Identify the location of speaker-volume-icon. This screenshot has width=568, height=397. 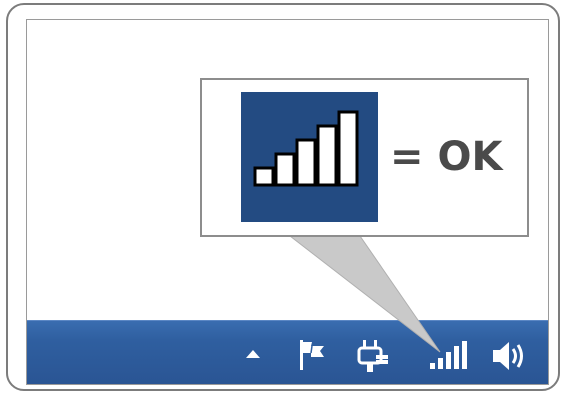
(510, 356).